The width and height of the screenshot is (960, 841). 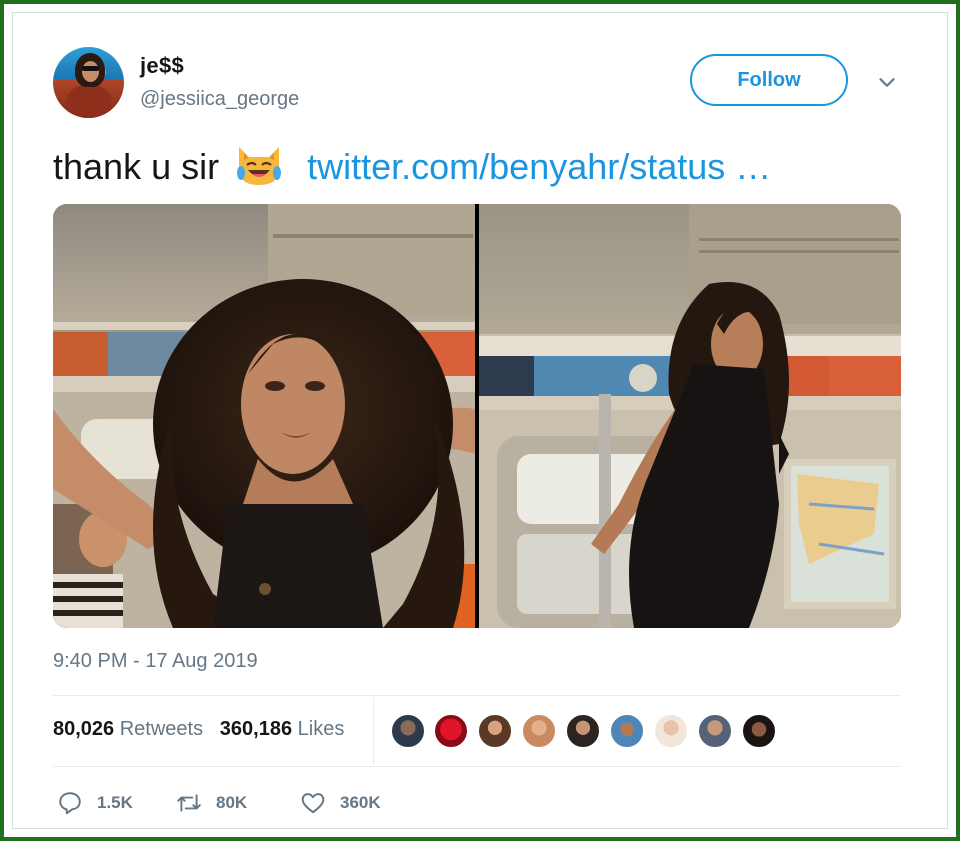 What do you see at coordinates (477, 695) in the screenshot?
I see `divider-top` at bounding box center [477, 695].